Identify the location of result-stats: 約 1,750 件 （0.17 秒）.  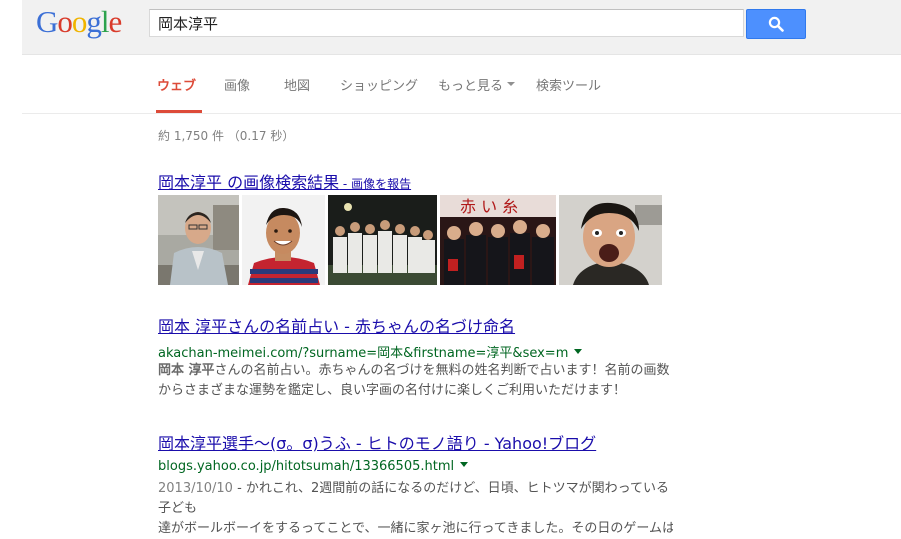
(226, 136).